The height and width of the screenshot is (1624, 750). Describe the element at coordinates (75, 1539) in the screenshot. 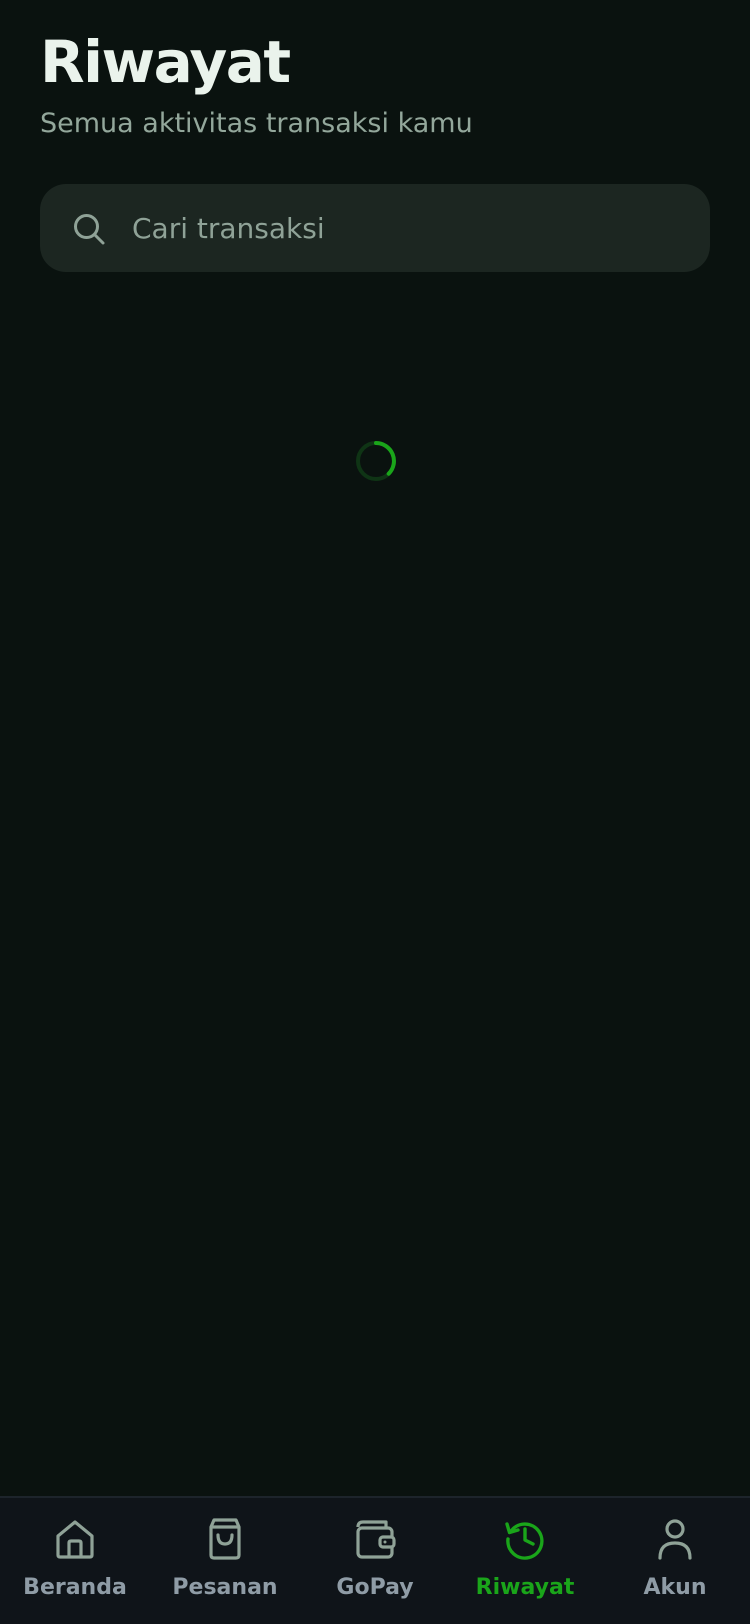

I see `home-icon` at that location.